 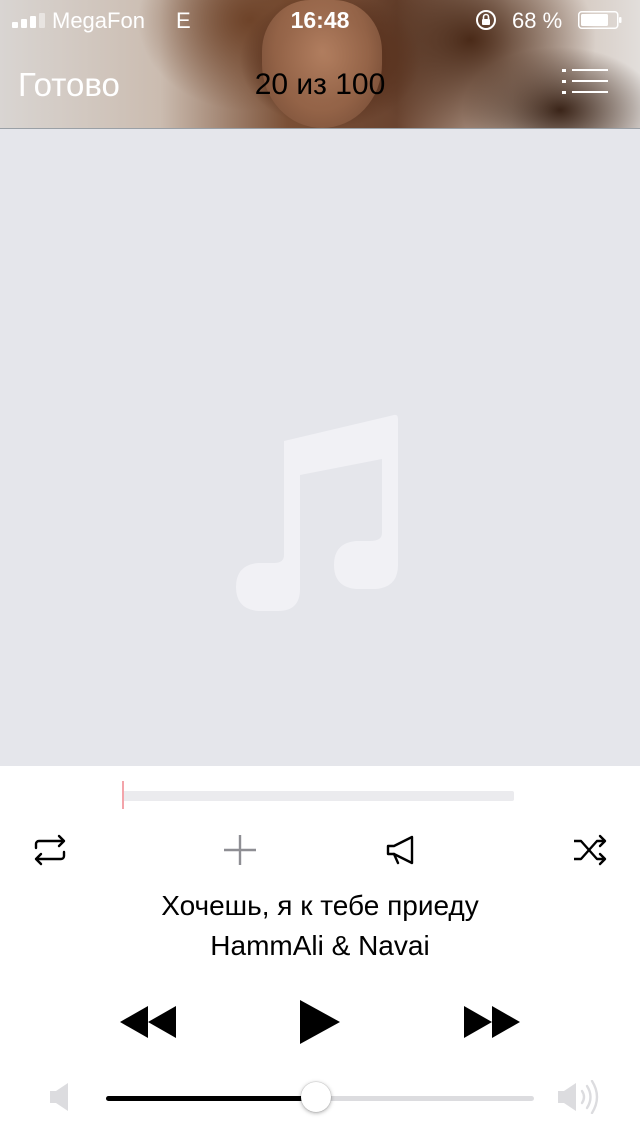 I want to click on broadcast-icon, so click(x=402, y=850).